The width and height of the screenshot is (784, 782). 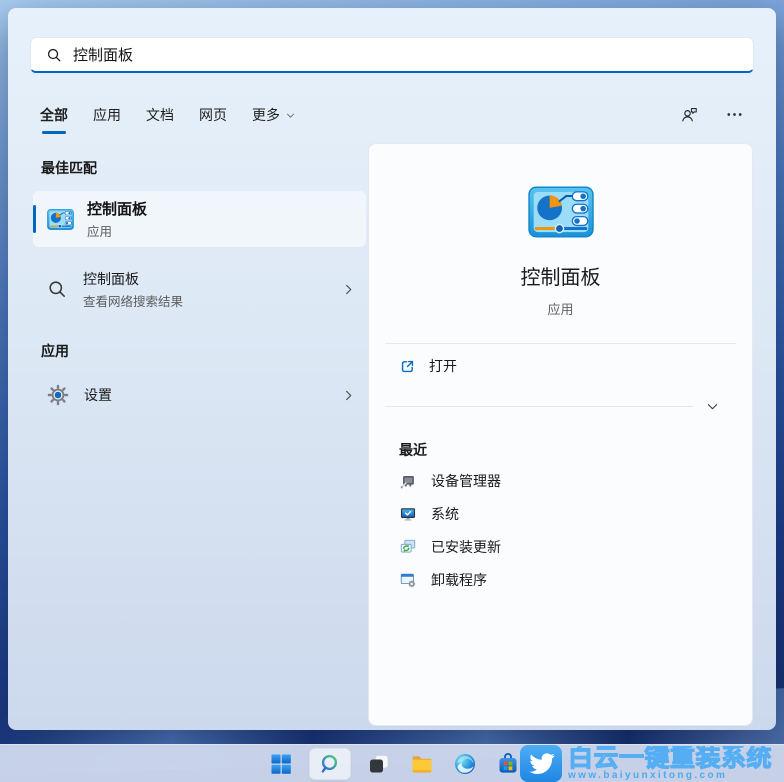 I want to click on settings-label: 设置, so click(x=98, y=395).